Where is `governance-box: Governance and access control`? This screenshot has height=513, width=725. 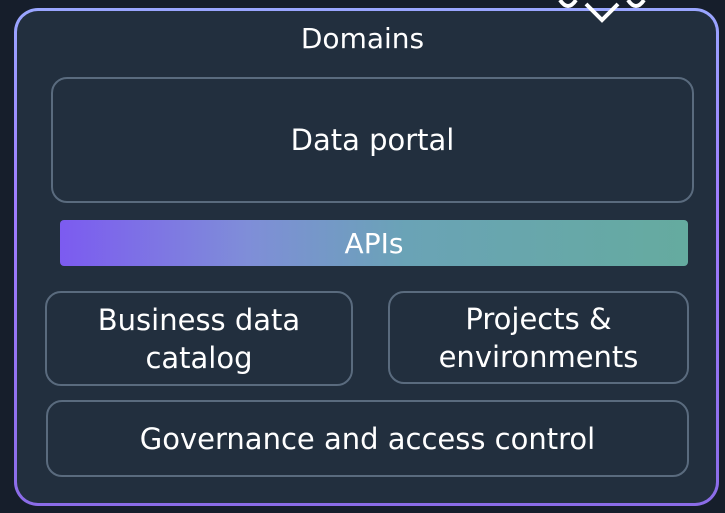 governance-box: Governance and access control is located at coordinates (367, 438).